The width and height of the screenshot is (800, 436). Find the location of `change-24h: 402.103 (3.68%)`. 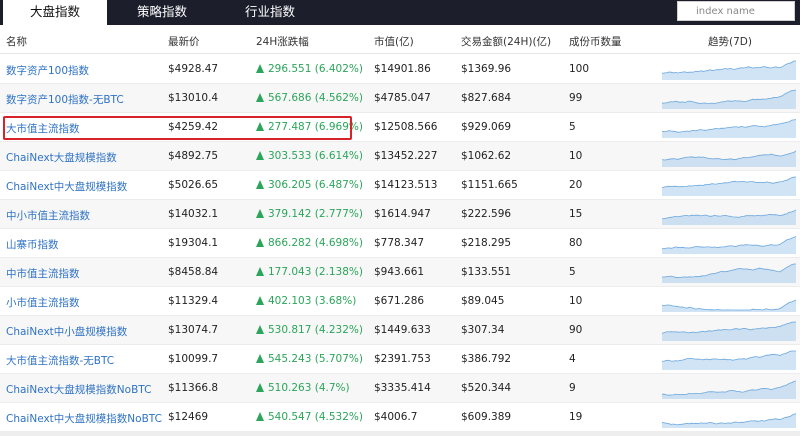

change-24h: 402.103 (3.68%) is located at coordinates (306, 301).